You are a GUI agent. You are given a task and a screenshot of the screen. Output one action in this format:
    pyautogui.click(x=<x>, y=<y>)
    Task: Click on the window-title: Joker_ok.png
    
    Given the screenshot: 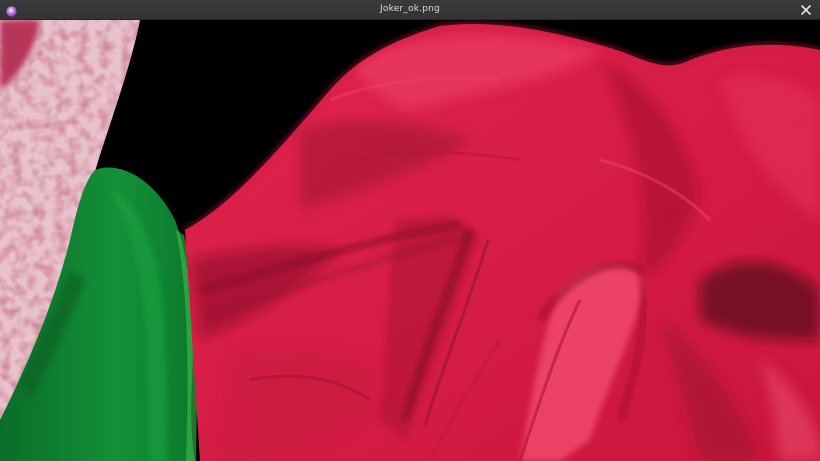 What is the action you would take?
    pyautogui.click(x=410, y=9)
    